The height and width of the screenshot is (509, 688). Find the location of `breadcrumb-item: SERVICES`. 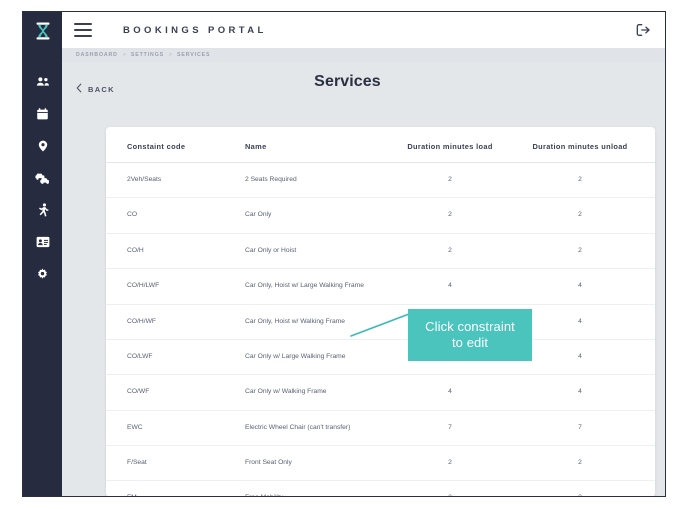

breadcrumb-item: SERVICES is located at coordinates (193, 55).